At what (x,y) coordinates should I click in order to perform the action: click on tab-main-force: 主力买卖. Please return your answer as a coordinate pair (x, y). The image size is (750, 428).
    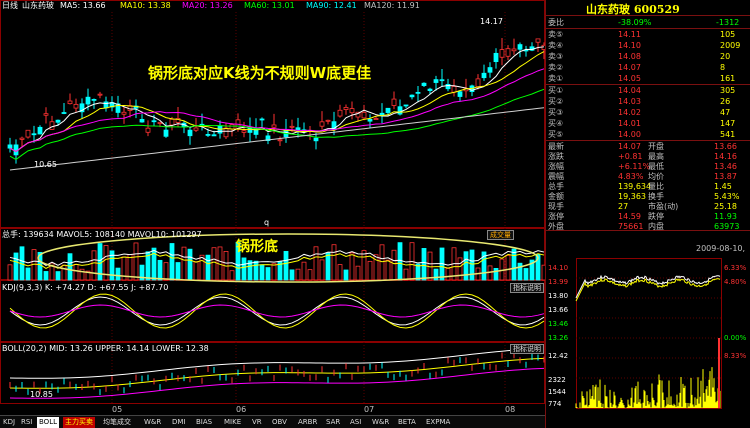
    Looking at the image, I should click on (79, 422).